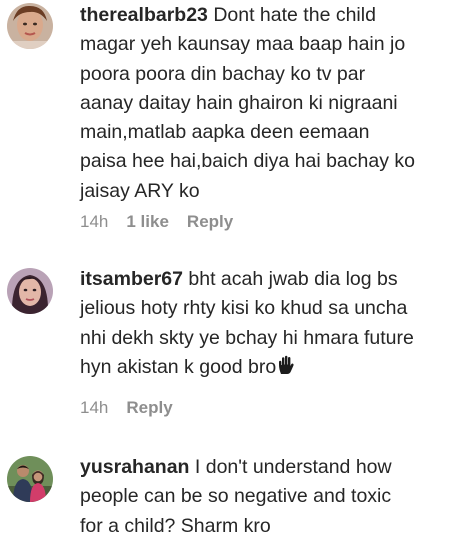 The height and width of the screenshot is (545, 458). What do you see at coordinates (144, 15) in the screenshot?
I see `comment-username: therealbarb23` at bounding box center [144, 15].